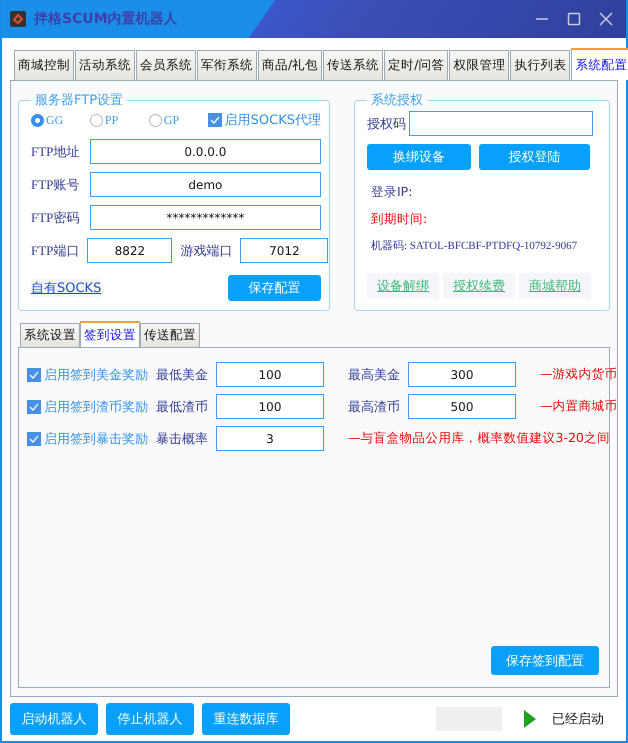 The height and width of the screenshot is (743, 628). I want to click on tab: 系统设置, so click(50, 335).